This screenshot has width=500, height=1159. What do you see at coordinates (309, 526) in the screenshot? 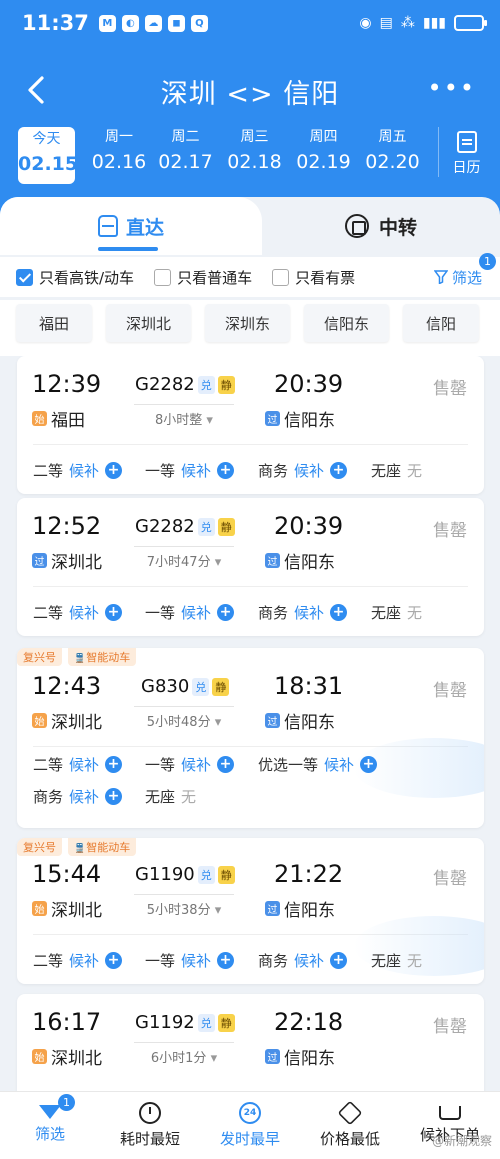
I see `arrival-time: 20:39` at bounding box center [309, 526].